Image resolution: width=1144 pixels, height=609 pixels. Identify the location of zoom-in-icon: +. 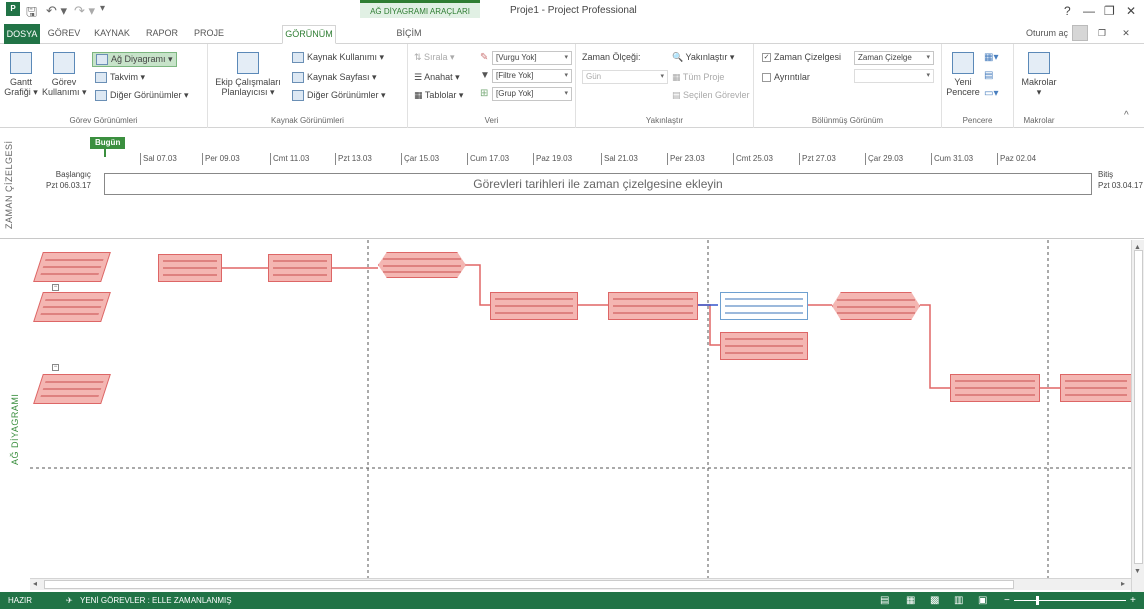
(1133, 600).